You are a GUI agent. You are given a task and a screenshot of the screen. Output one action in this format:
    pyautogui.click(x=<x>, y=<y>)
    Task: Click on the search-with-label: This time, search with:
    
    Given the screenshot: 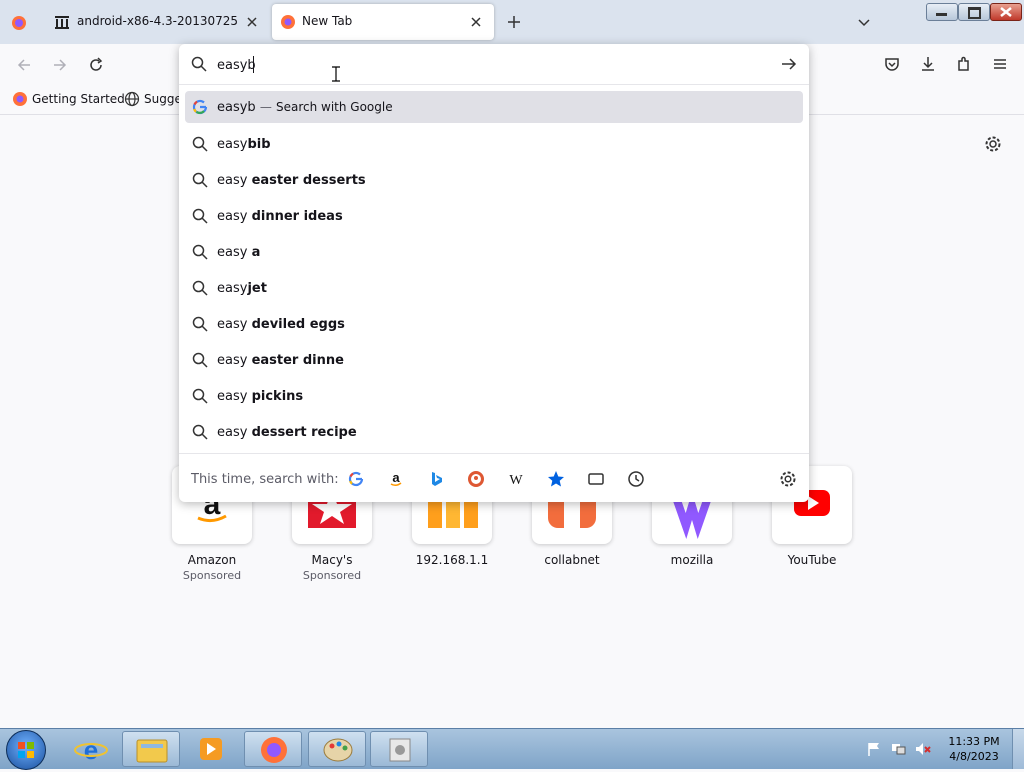 What is the action you would take?
    pyautogui.click(x=265, y=479)
    